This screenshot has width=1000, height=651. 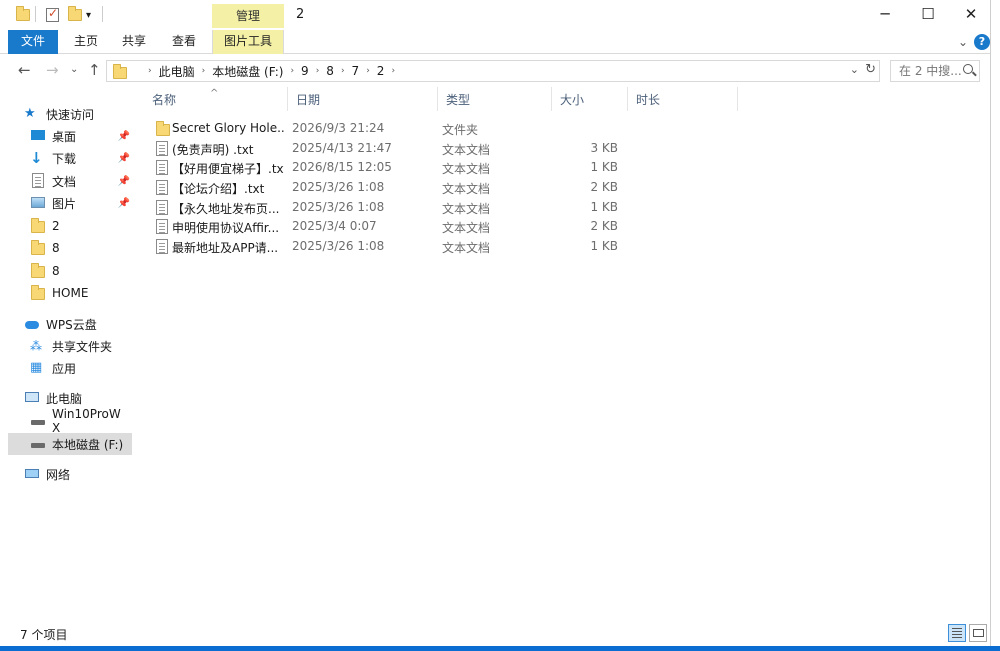 What do you see at coordinates (81, 368) in the screenshot?
I see `nav-item-apps: ▦ 应用` at bounding box center [81, 368].